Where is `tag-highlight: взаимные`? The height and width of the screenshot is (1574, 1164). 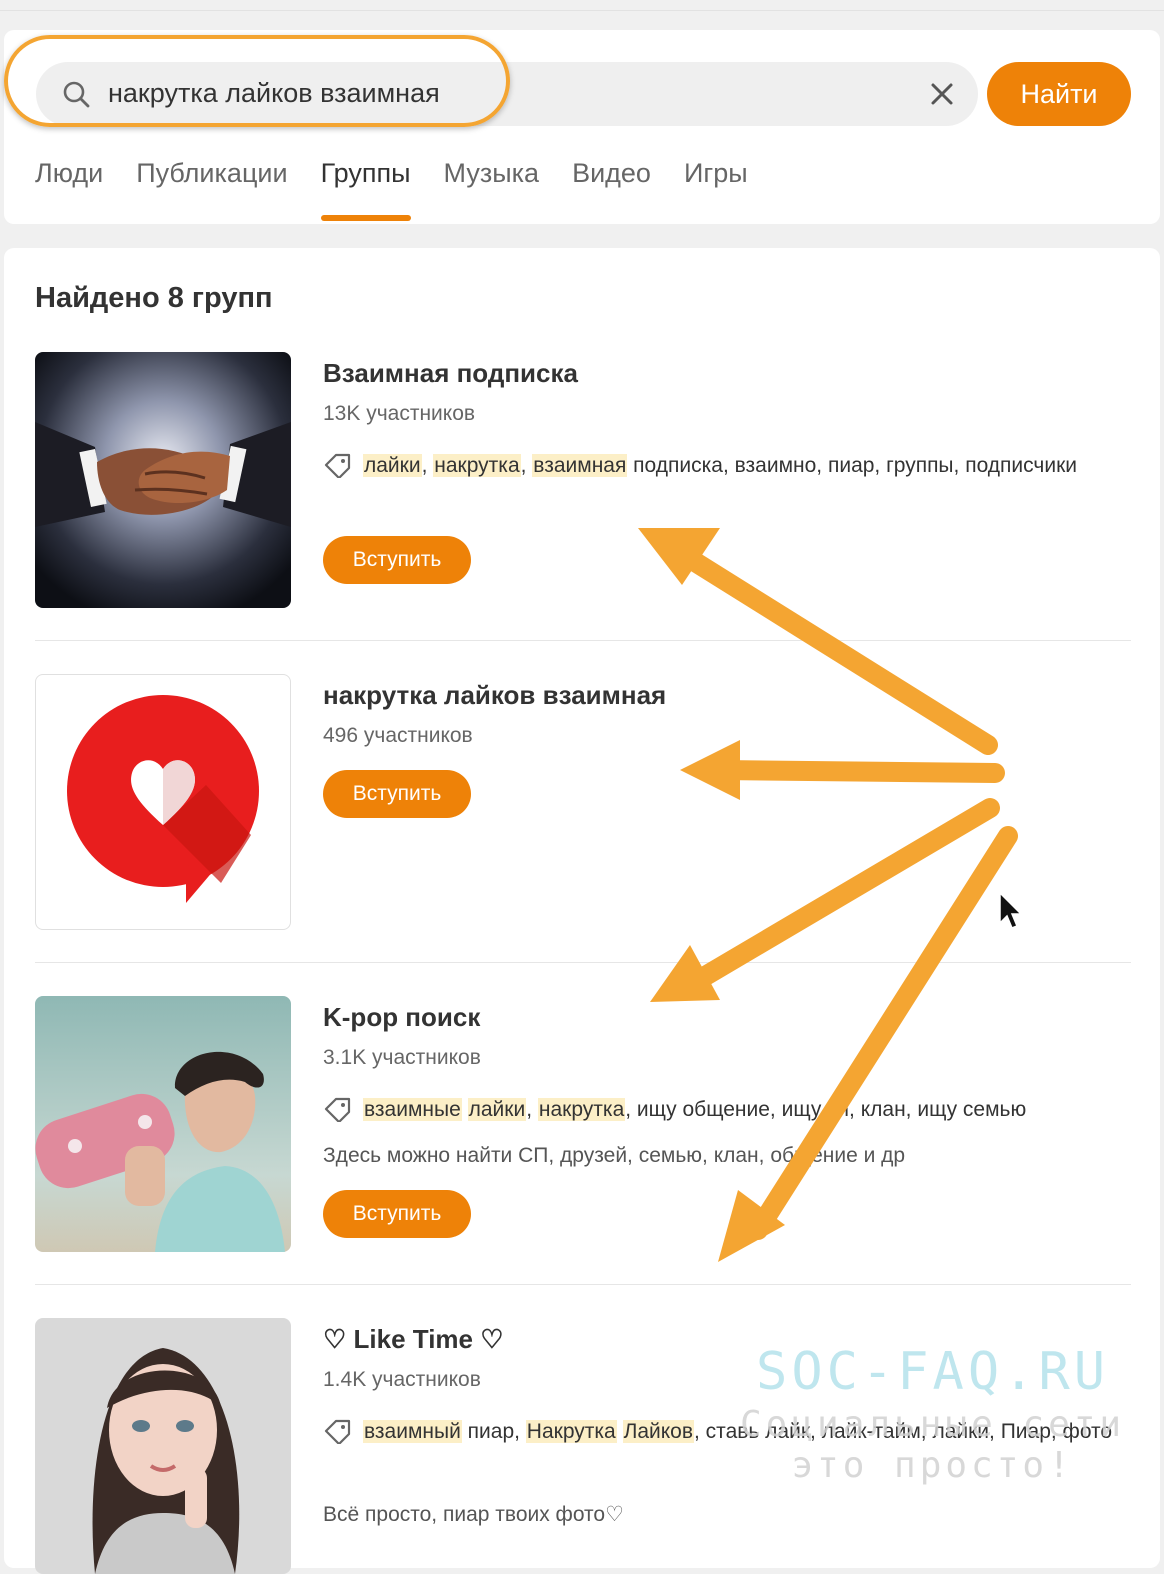
tag-highlight: взаимные is located at coordinates (412, 1109).